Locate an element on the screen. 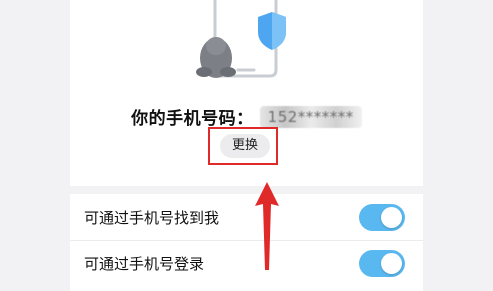 This screenshot has width=493, height=291. masked-phone-number: 152******* is located at coordinates (310, 116).